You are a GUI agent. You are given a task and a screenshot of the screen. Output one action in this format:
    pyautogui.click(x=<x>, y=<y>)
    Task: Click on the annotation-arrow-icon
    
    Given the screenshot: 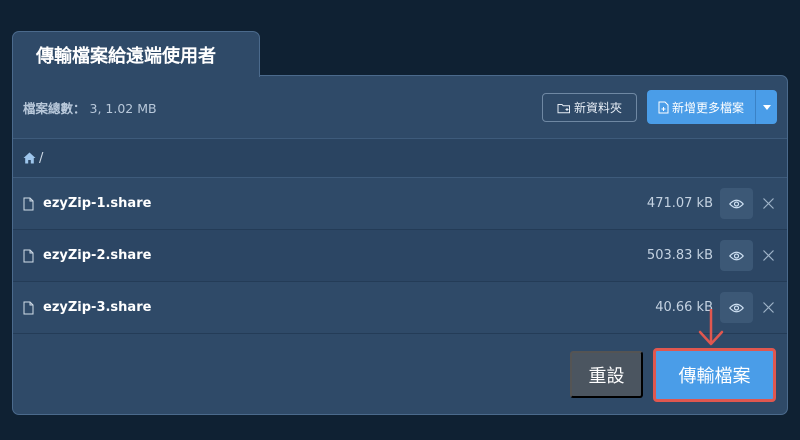 What is the action you would take?
    pyautogui.click(x=711, y=327)
    